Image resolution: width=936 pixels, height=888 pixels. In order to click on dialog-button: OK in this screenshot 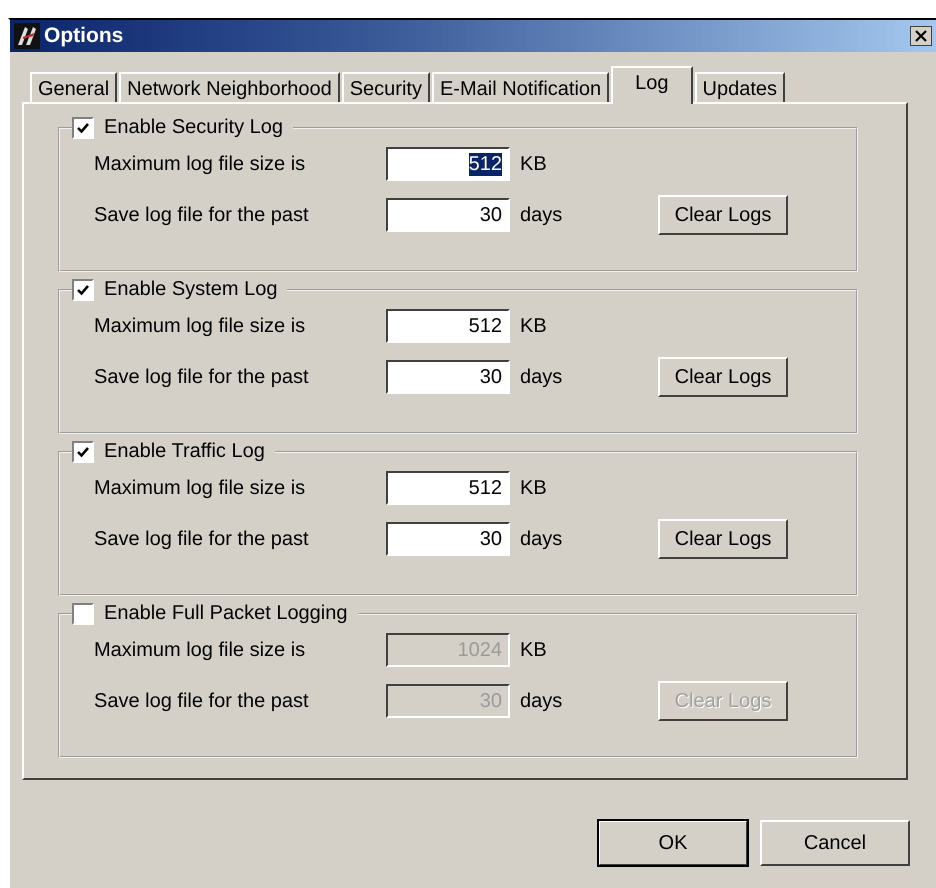, I will do `click(673, 843)`.